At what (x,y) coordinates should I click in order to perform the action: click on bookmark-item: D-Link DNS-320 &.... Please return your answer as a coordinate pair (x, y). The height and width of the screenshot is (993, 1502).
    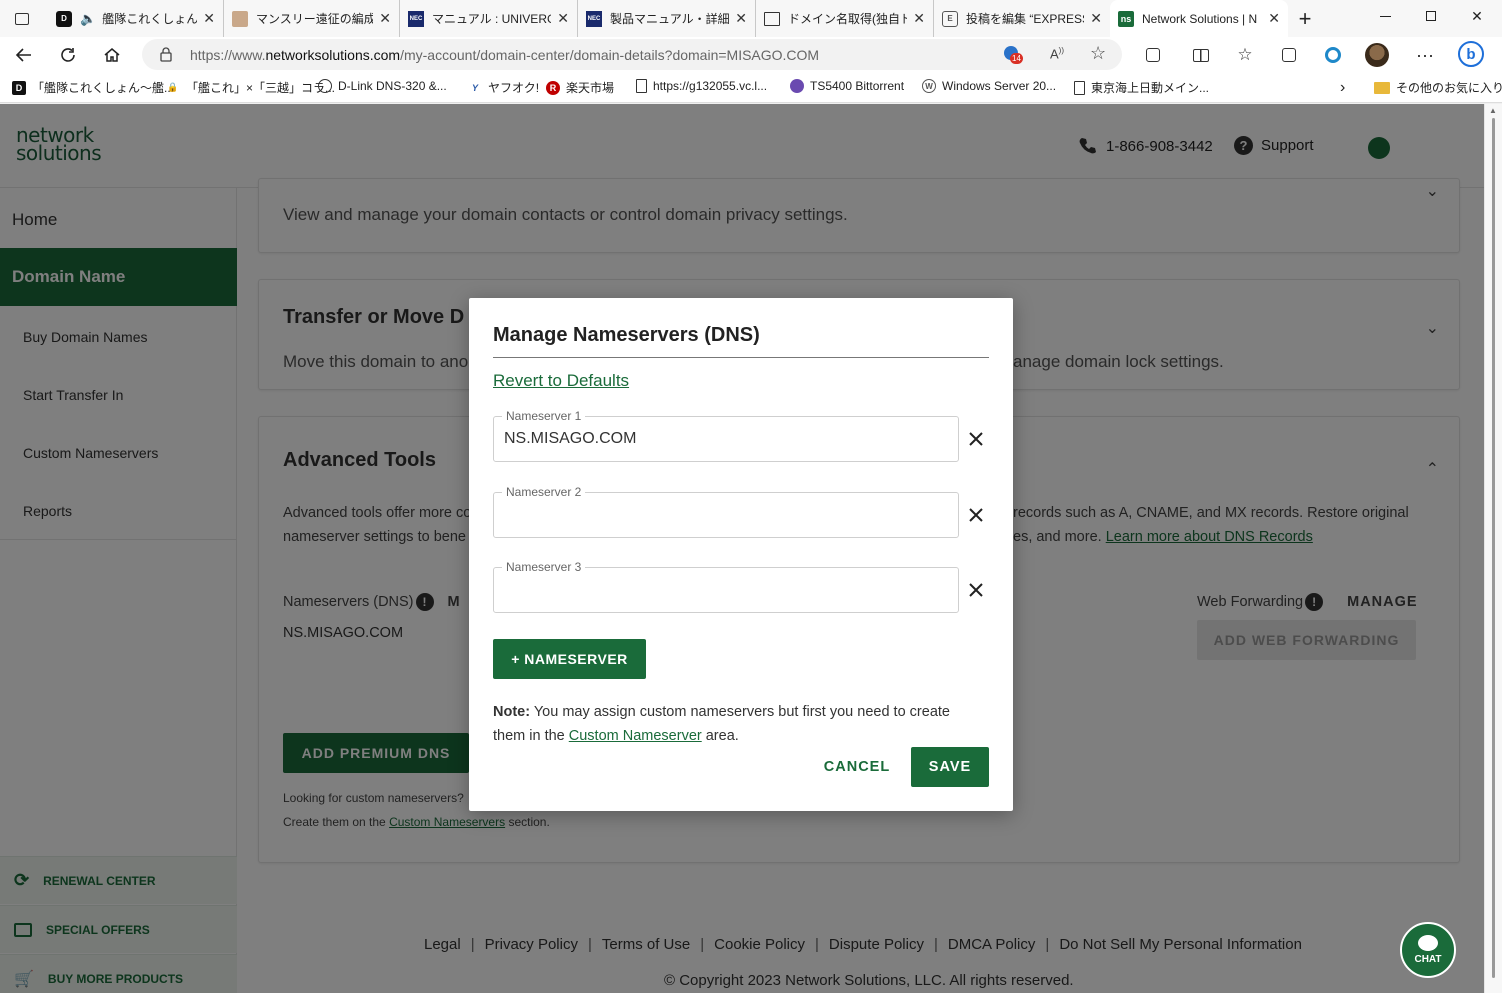
    Looking at the image, I should click on (382, 86).